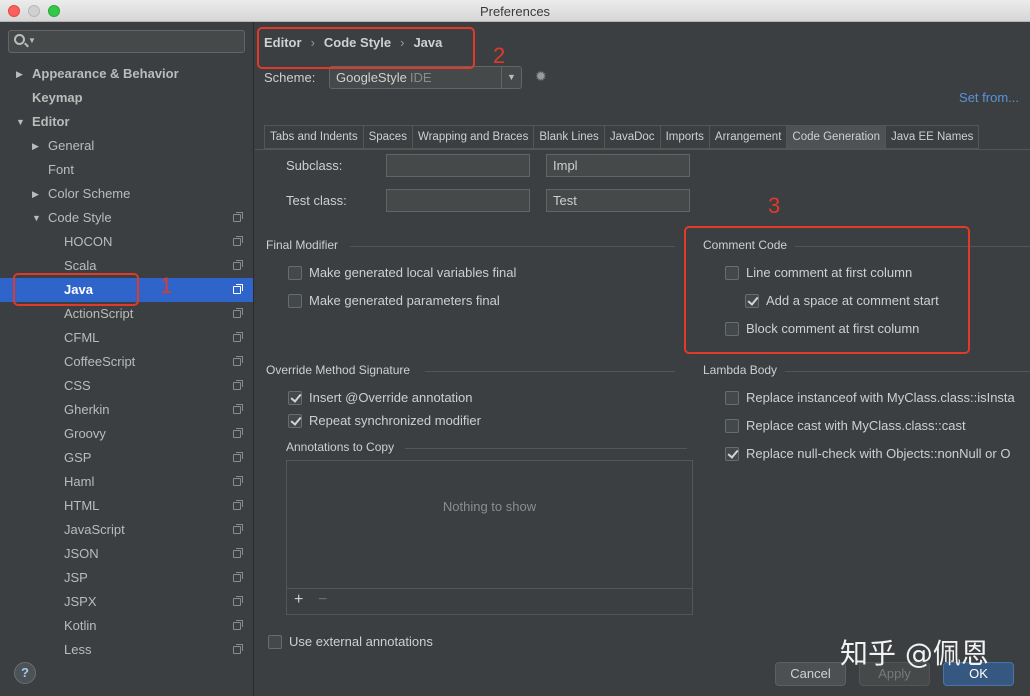  What do you see at coordinates (126, 530) in the screenshot?
I see `sidebar-item-javascript: JavaScript` at bounding box center [126, 530].